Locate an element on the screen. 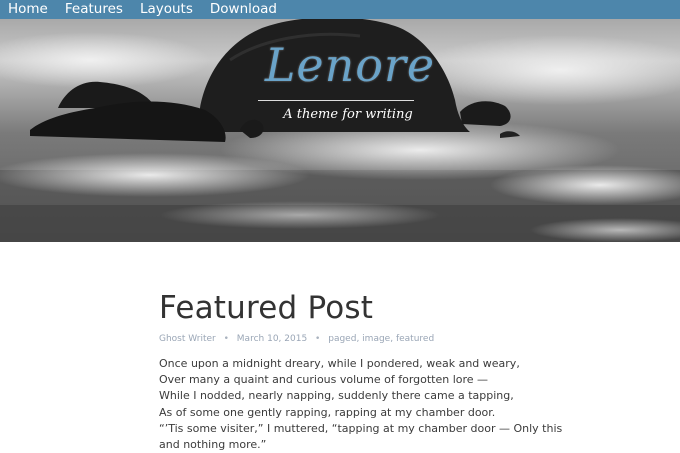  site-logo-title: Lenore is located at coordinates (350, 65).